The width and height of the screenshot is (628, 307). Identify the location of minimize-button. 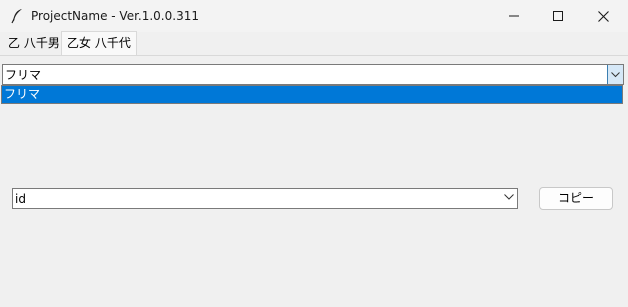
(514, 16).